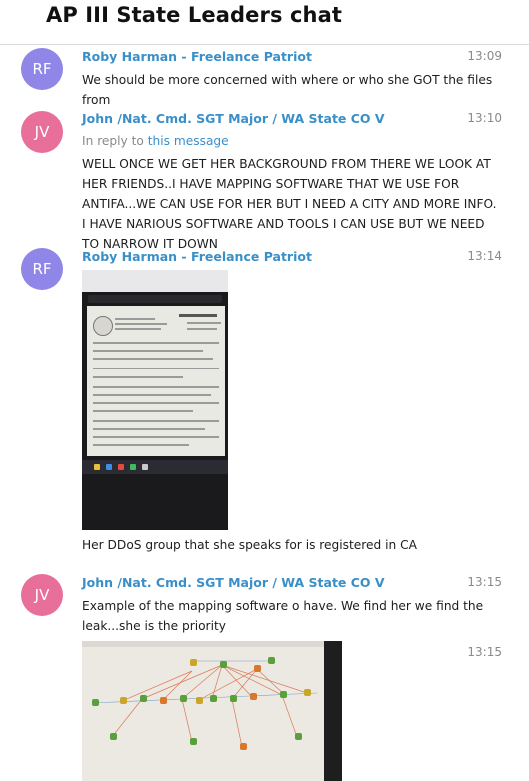 This screenshot has height=781, width=529. I want to click on state-seal-icon, so click(103, 326).